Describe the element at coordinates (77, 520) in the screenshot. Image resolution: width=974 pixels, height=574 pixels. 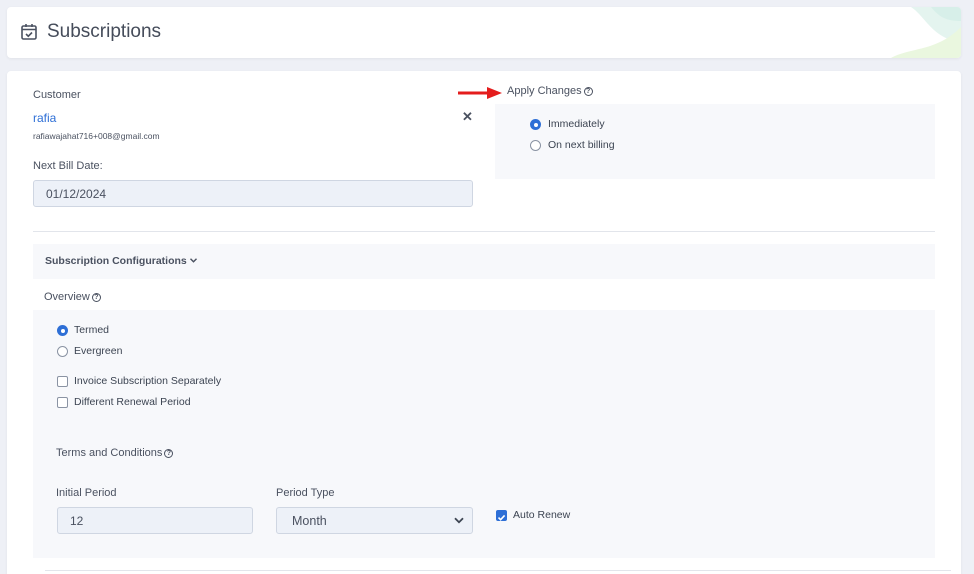
I see `initial-period-value: 12` at that location.